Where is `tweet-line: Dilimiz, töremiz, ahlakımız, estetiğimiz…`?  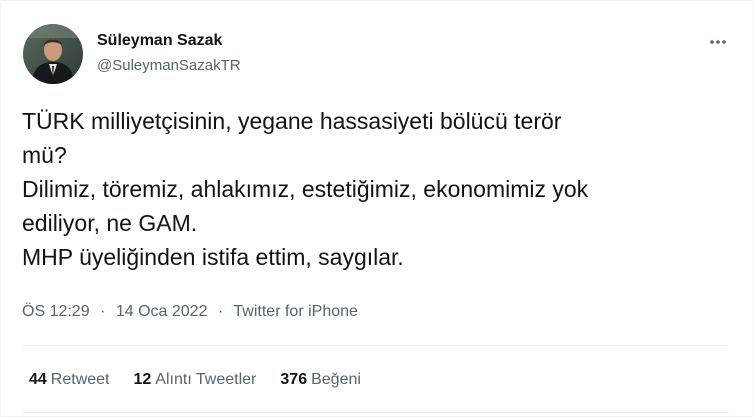
tweet-line: Dilimiz, töremiz, ahlakımız, estetiğimiz… is located at coordinates (305, 189).